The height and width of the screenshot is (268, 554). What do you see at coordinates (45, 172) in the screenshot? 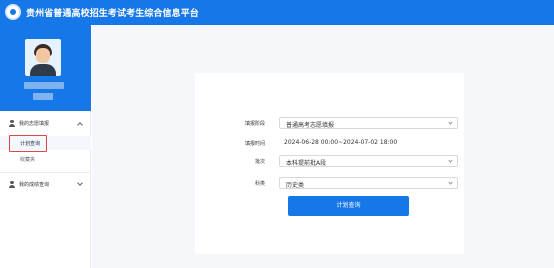
I see `sidebar-divider` at bounding box center [45, 172].